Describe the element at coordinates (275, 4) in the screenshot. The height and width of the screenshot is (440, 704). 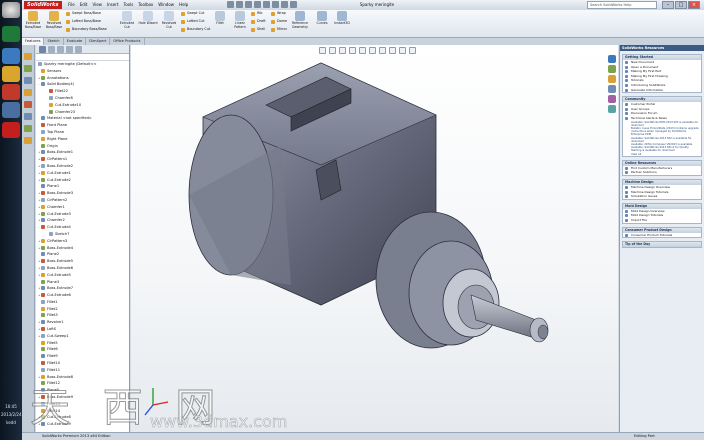
I see `select-icon` at that location.